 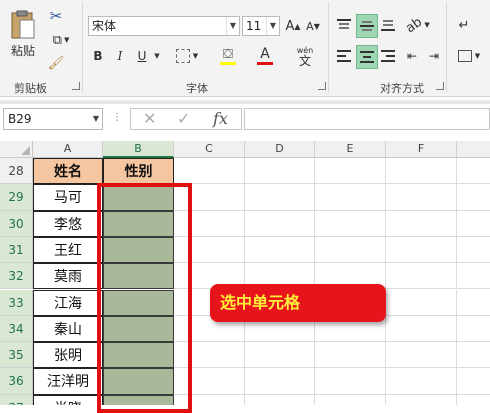 What do you see at coordinates (464, 25) in the screenshot?
I see `wrap-text-button: ↵` at bounding box center [464, 25].